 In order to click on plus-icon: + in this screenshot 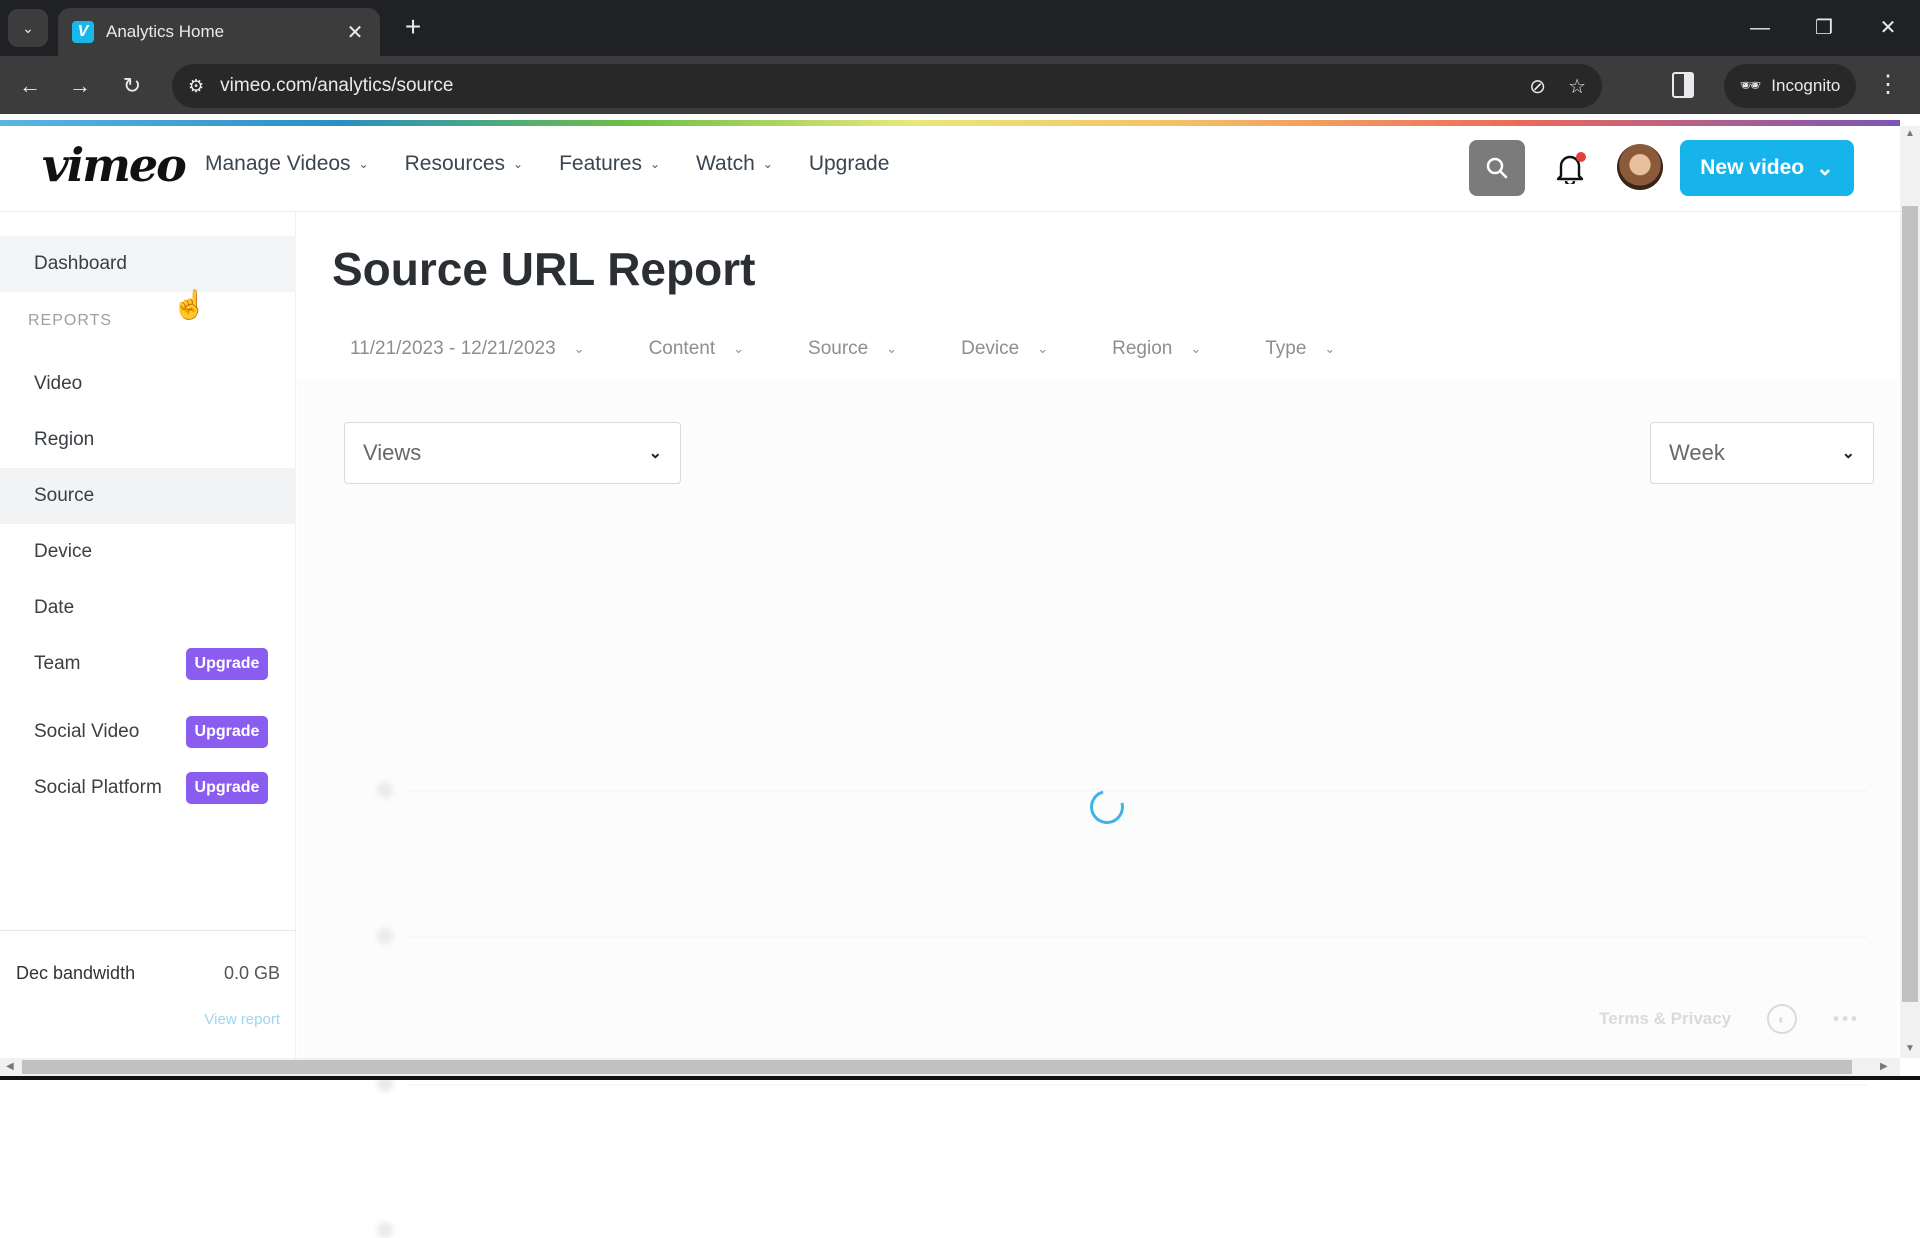, I will do `click(413, 26)`.